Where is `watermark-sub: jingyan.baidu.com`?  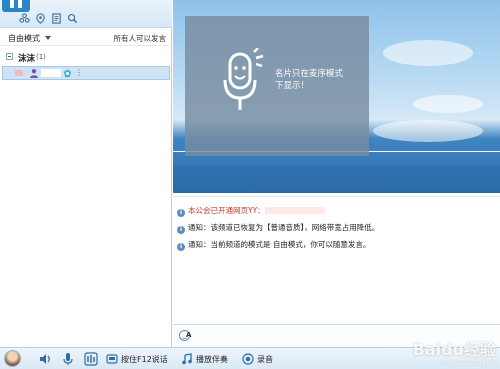
watermark-sub: jingyan.baidu.com is located at coordinates (468, 363).